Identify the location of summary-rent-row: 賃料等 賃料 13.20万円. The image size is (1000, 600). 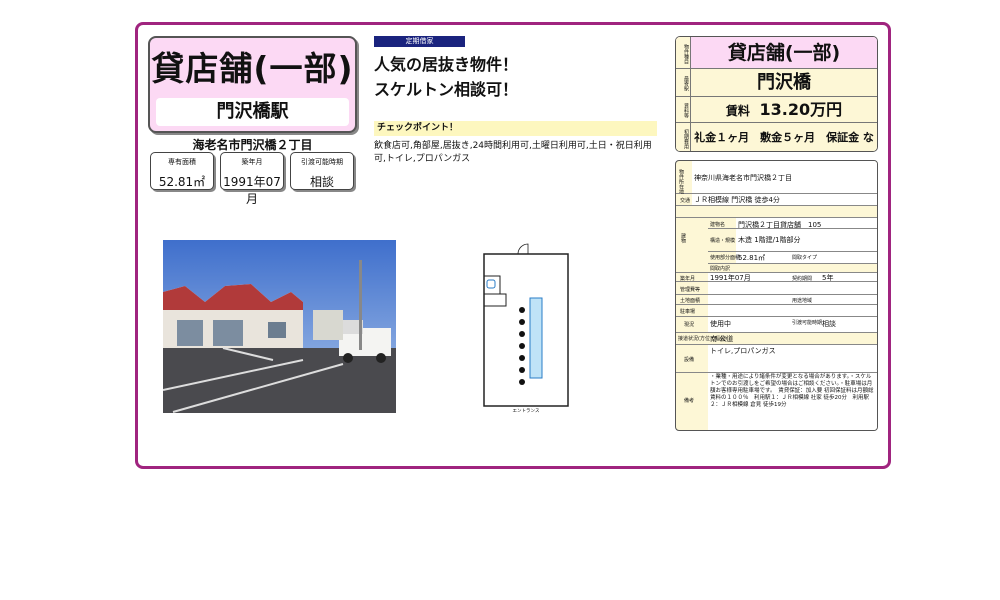
(776, 110).